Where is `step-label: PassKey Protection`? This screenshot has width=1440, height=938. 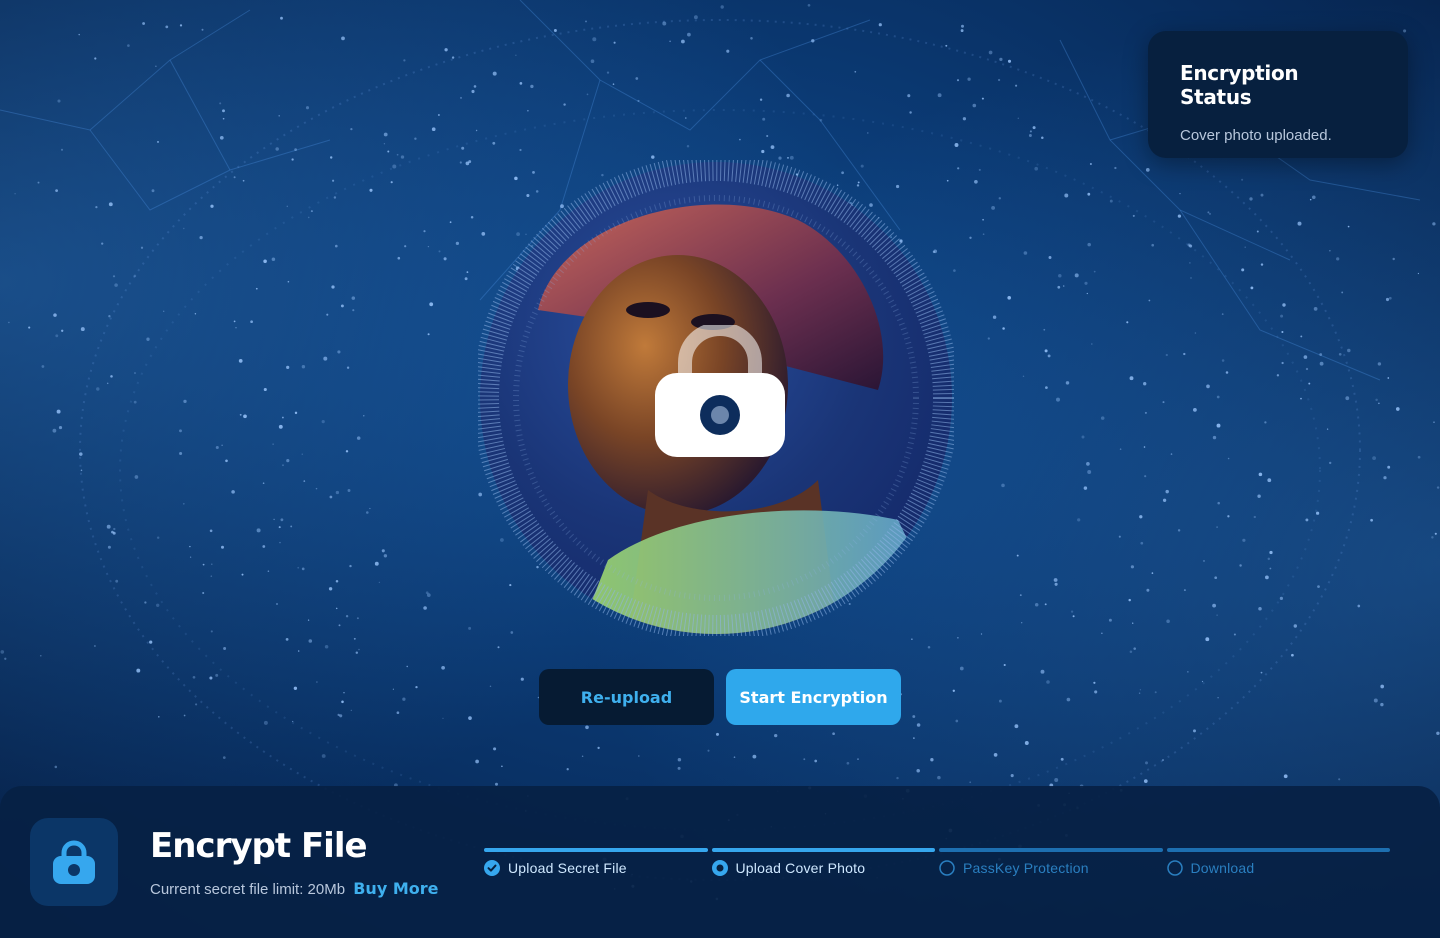
step-label: PassKey Protection is located at coordinates (1026, 868).